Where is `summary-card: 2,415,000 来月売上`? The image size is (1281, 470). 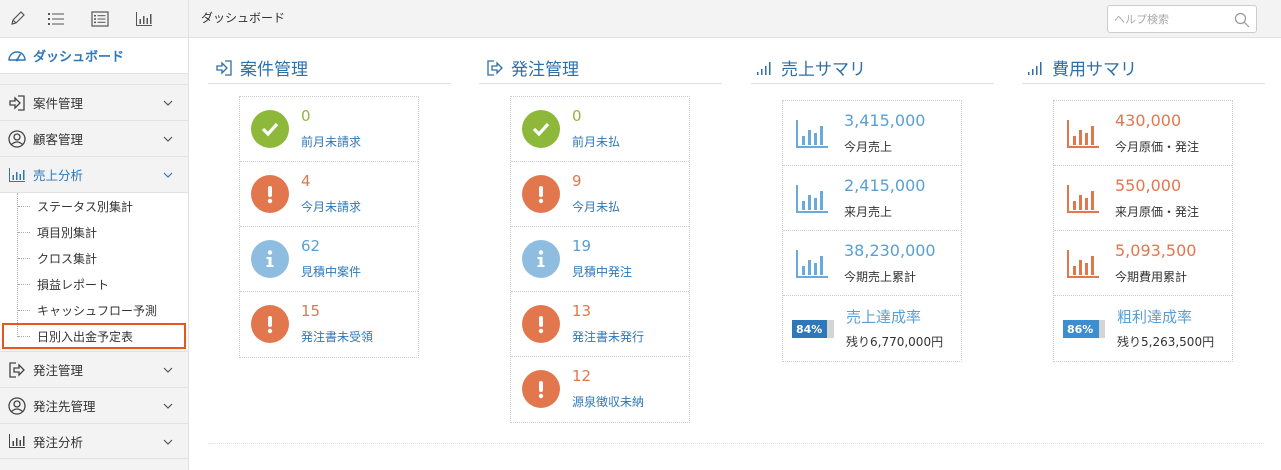 summary-card: 2,415,000 来月売上 is located at coordinates (872, 198).